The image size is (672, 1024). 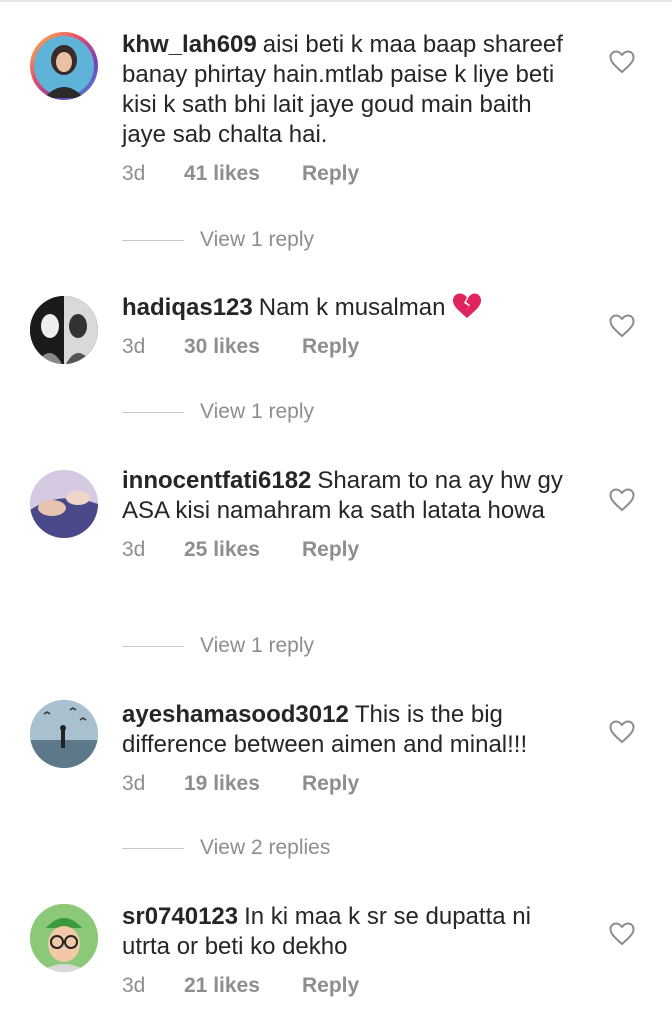 I want to click on comment-text: hadiqas123 Nam k musalman, so click(x=352, y=307).